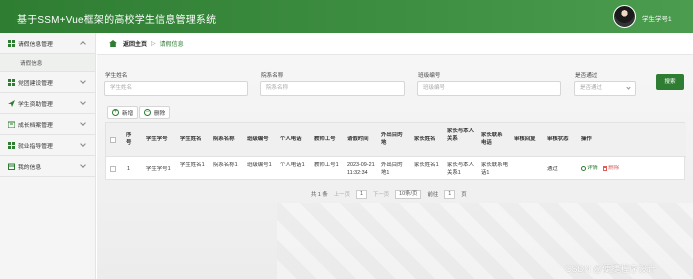 This screenshot has width=693, height=279. I want to click on current-page: 1, so click(361, 194).